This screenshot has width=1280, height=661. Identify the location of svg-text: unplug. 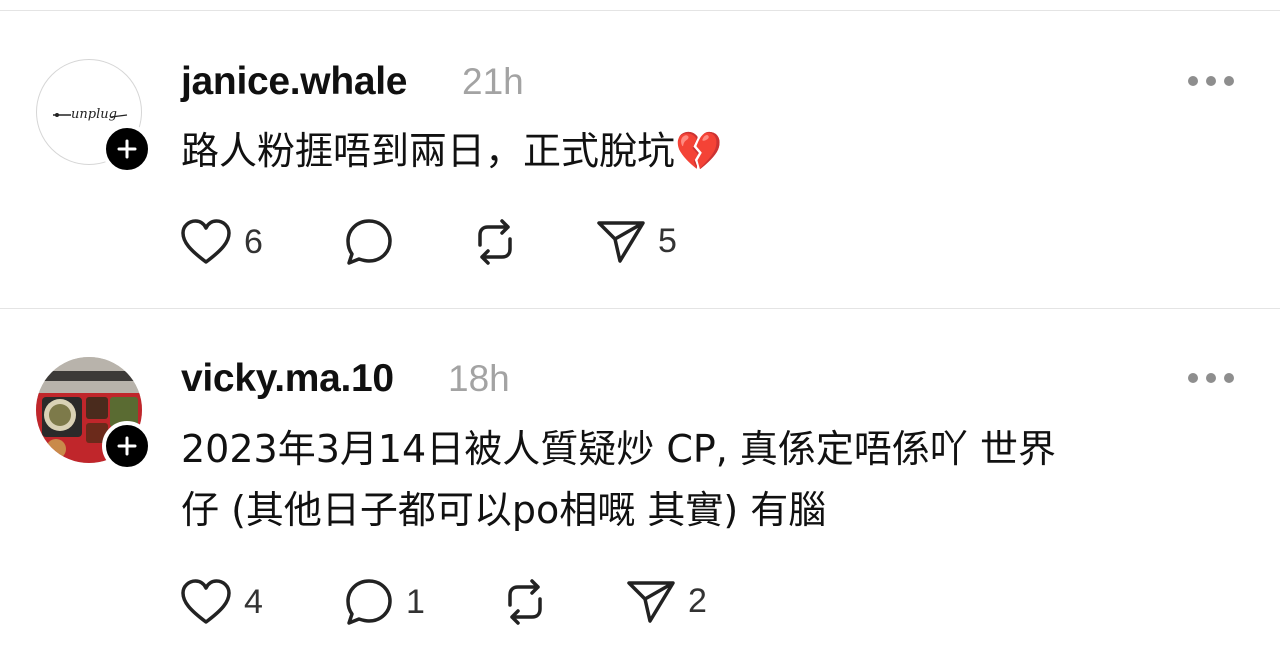
(94, 114).